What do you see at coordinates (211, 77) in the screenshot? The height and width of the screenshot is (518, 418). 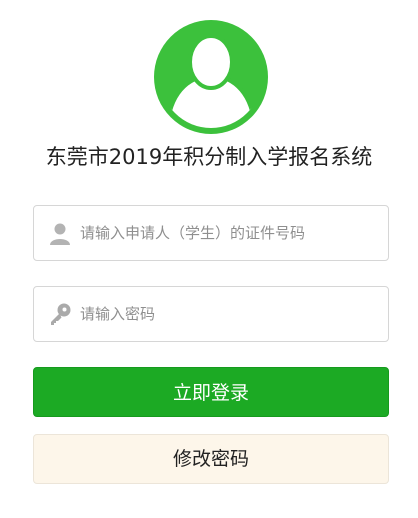 I see `user-avatar-icon` at bounding box center [211, 77].